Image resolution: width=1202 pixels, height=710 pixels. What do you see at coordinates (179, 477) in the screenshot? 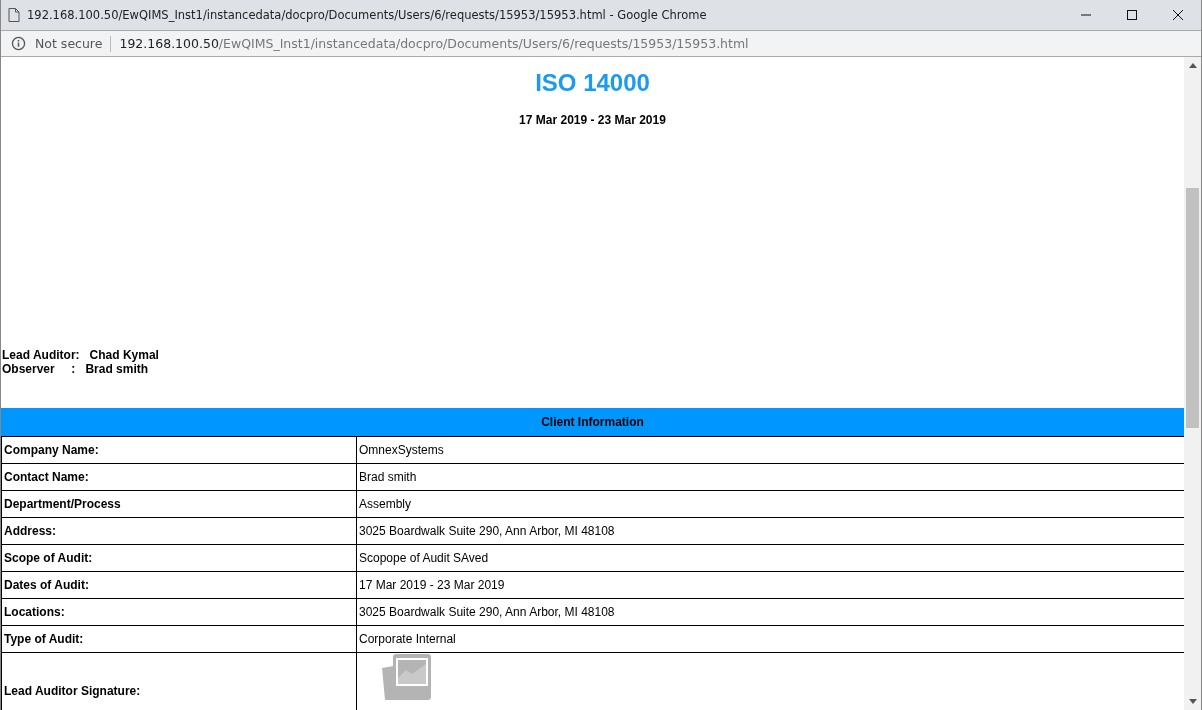
I see `field-label: Contact Name:` at bounding box center [179, 477].